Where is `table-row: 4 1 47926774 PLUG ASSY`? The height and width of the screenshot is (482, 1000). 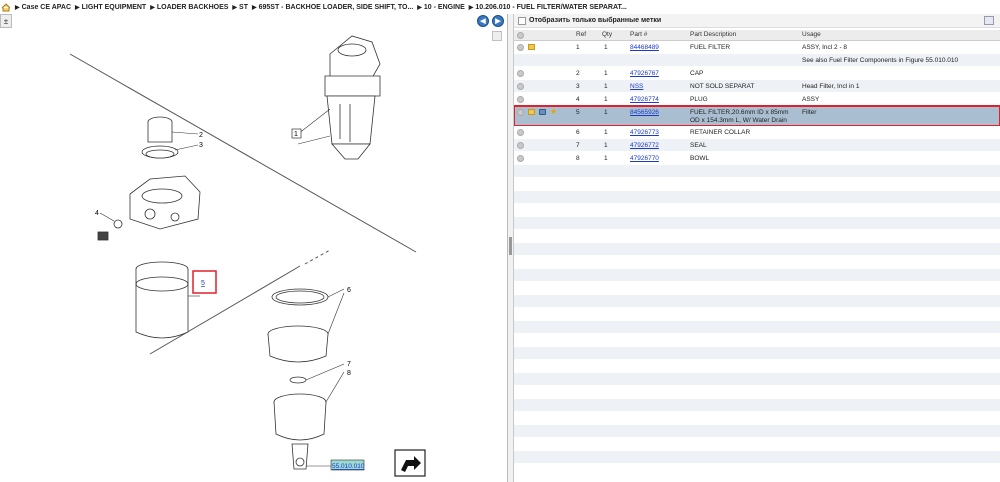 table-row: 4 1 47926774 PLUG ASSY is located at coordinates (757, 99).